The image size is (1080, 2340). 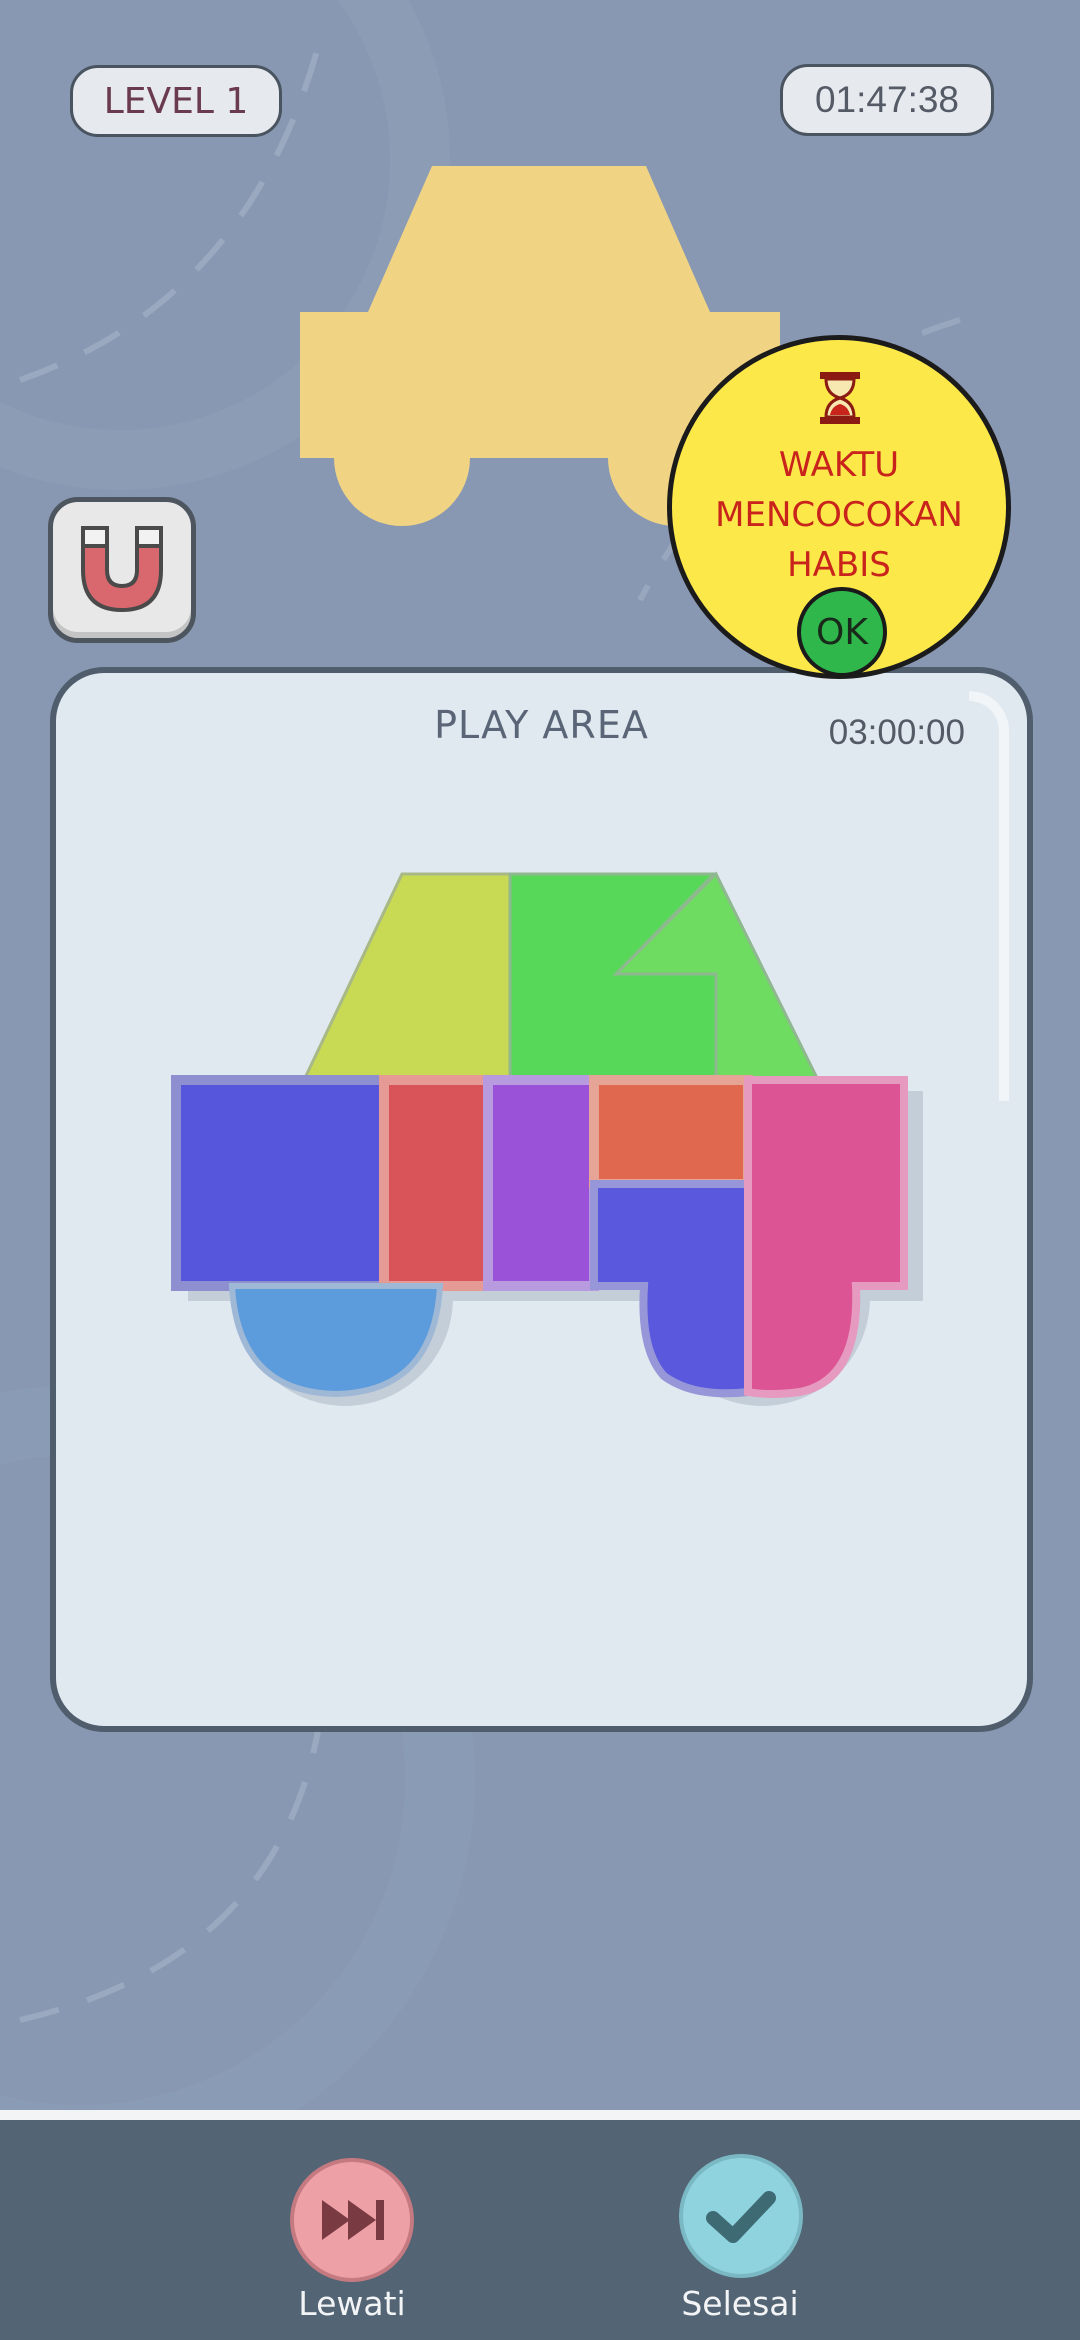 I want to click on game-timer-text: 01:47:38, so click(x=887, y=99).